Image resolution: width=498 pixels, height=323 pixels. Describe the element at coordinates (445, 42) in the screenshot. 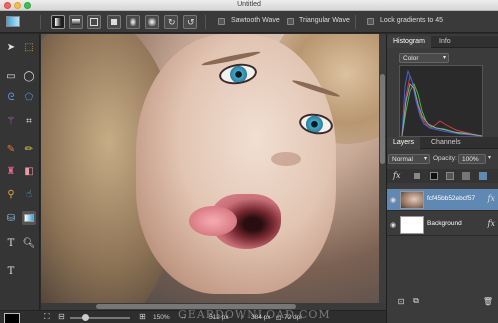

I see `tab-info: Info` at that location.